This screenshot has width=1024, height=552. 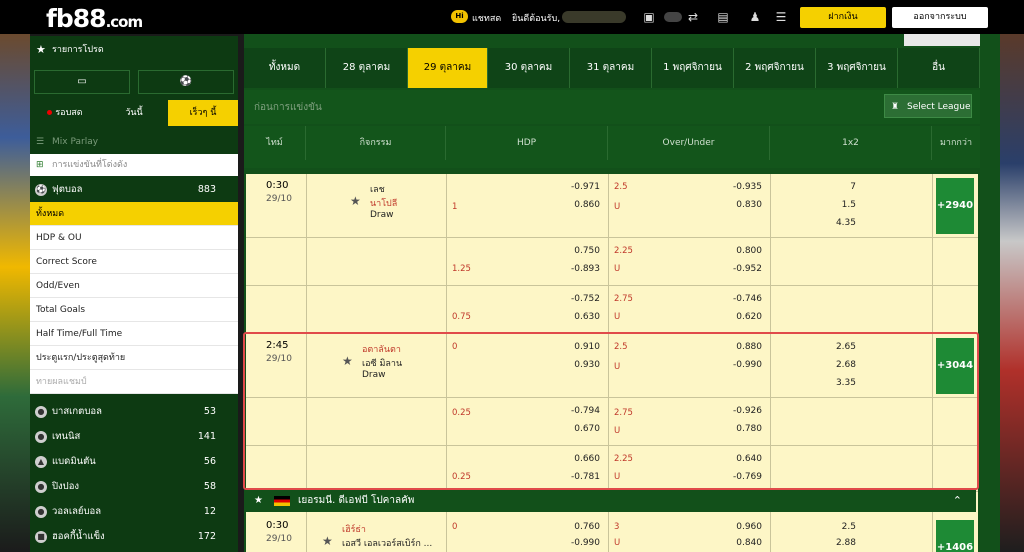 I want to click on ou-over-odds: 0.800, so click(x=744, y=251).